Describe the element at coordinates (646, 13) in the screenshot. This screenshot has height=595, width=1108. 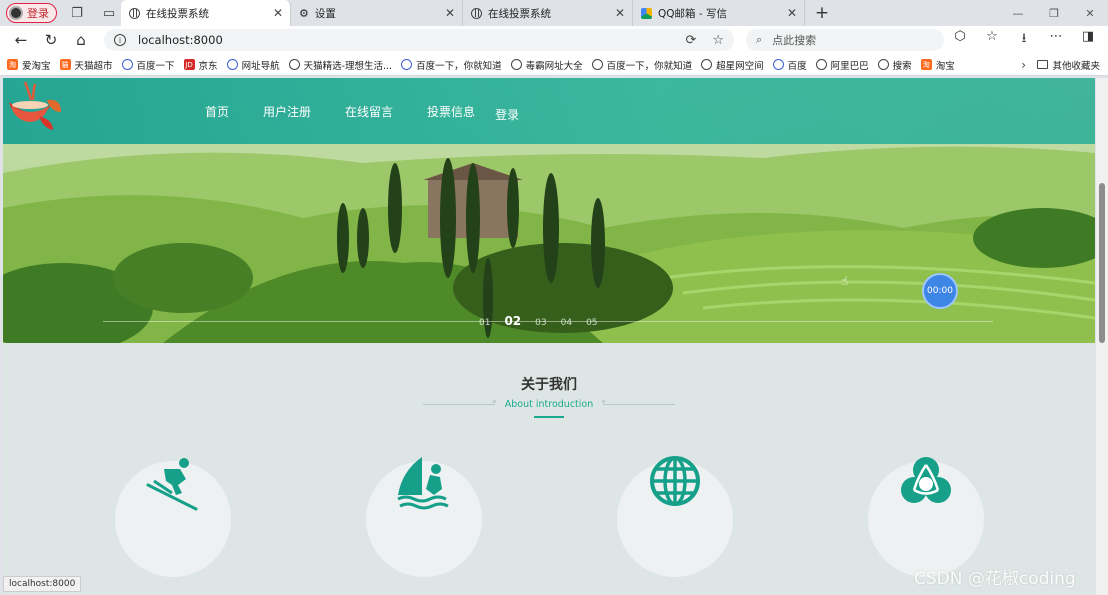
I see `qq-mail-icon` at that location.